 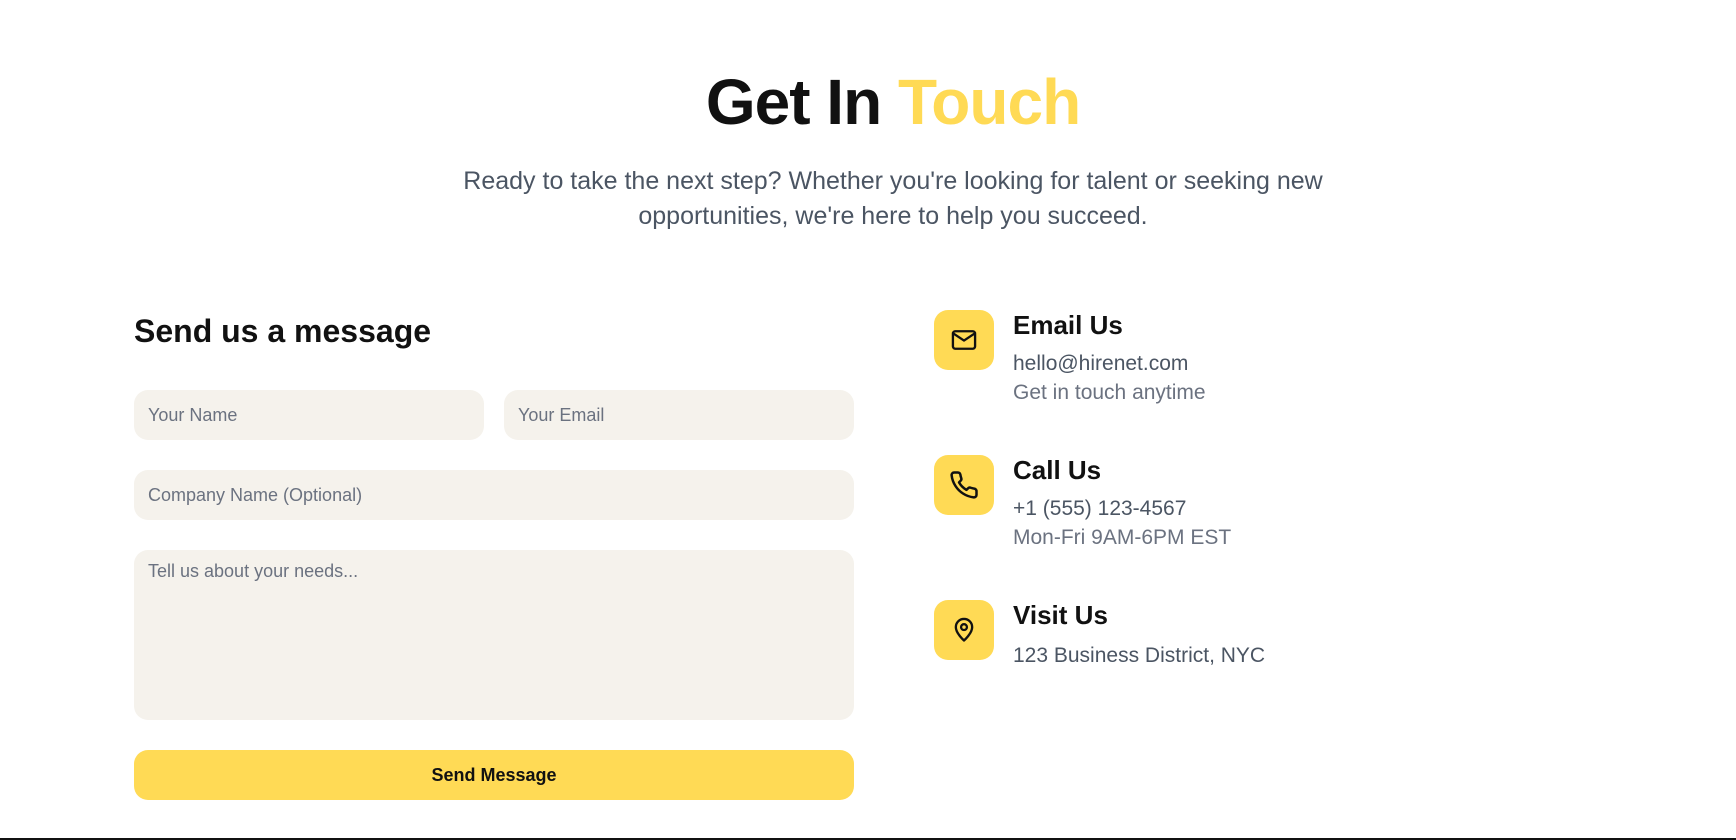 What do you see at coordinates (283, 331) in the screenshot?
I see `form-title: Send us a message` at bounding box center [283, 331].